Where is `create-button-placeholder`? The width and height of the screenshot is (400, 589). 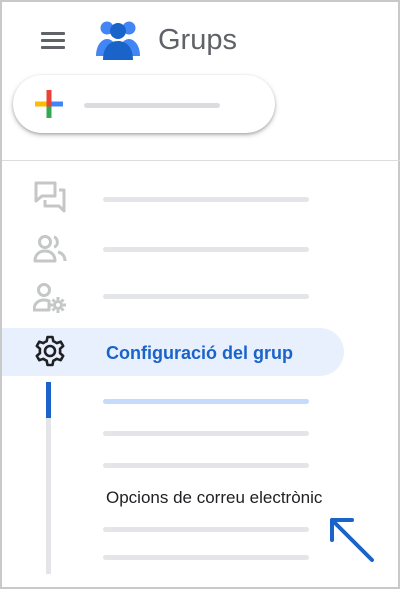 create-button-placeholder is located at coordinates (152, 105).